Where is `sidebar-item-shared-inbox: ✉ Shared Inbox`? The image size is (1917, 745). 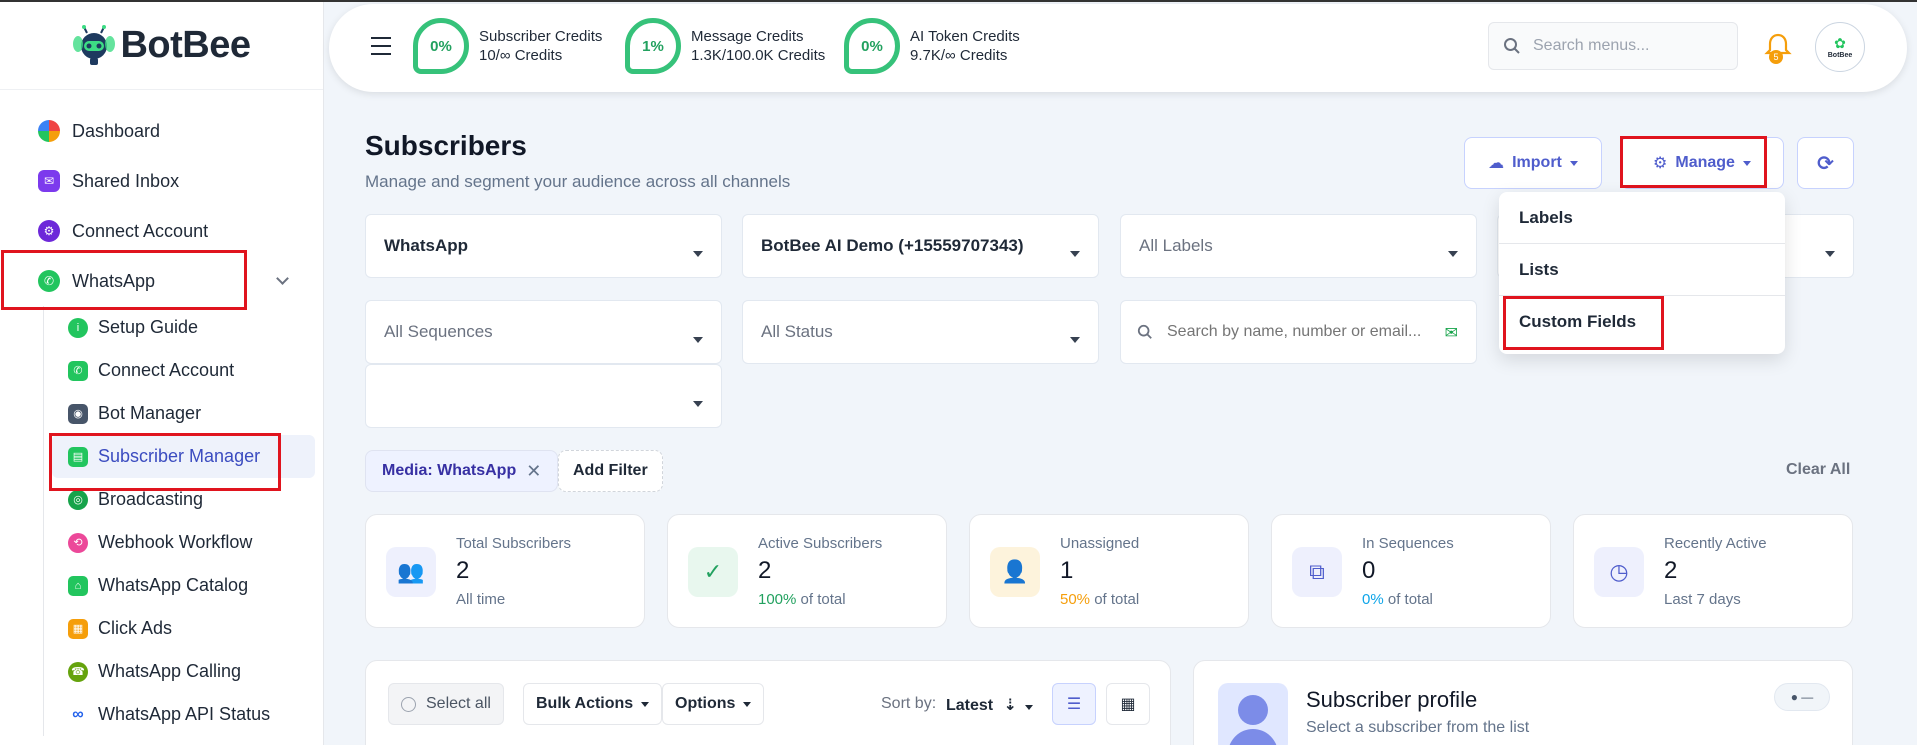 sidebar-item-shared-inbox: ✉ Shared Inbox is located at coordinates (161, 181).